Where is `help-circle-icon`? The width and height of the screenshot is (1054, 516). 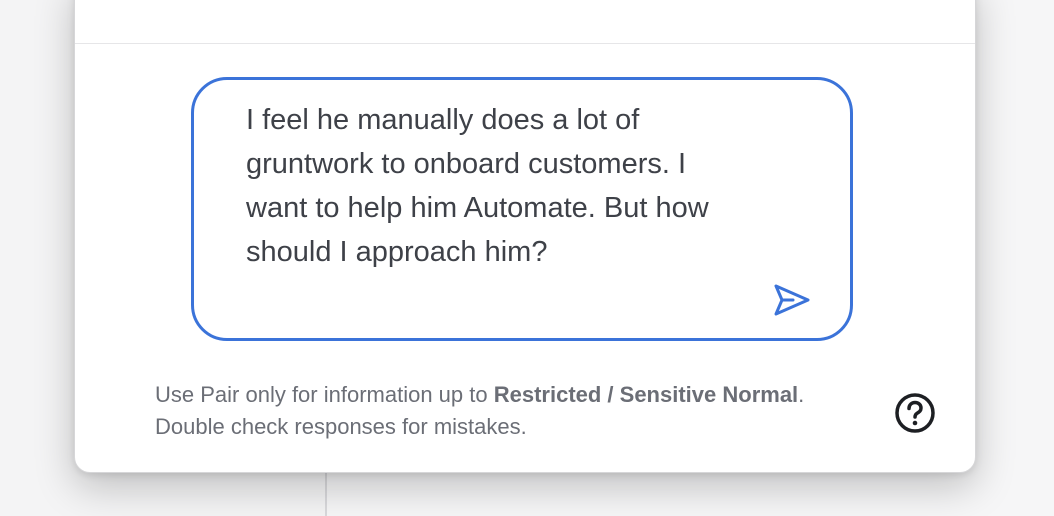
help-circle-icon is located at coordinates (915, 413).